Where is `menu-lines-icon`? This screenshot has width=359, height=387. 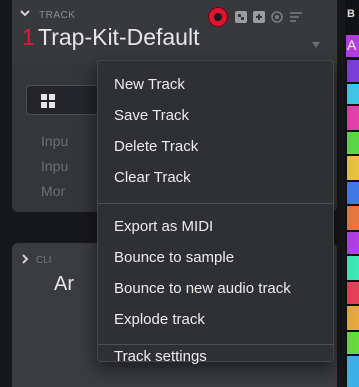
menu-lines-icon is located at coordinates (296, 17).